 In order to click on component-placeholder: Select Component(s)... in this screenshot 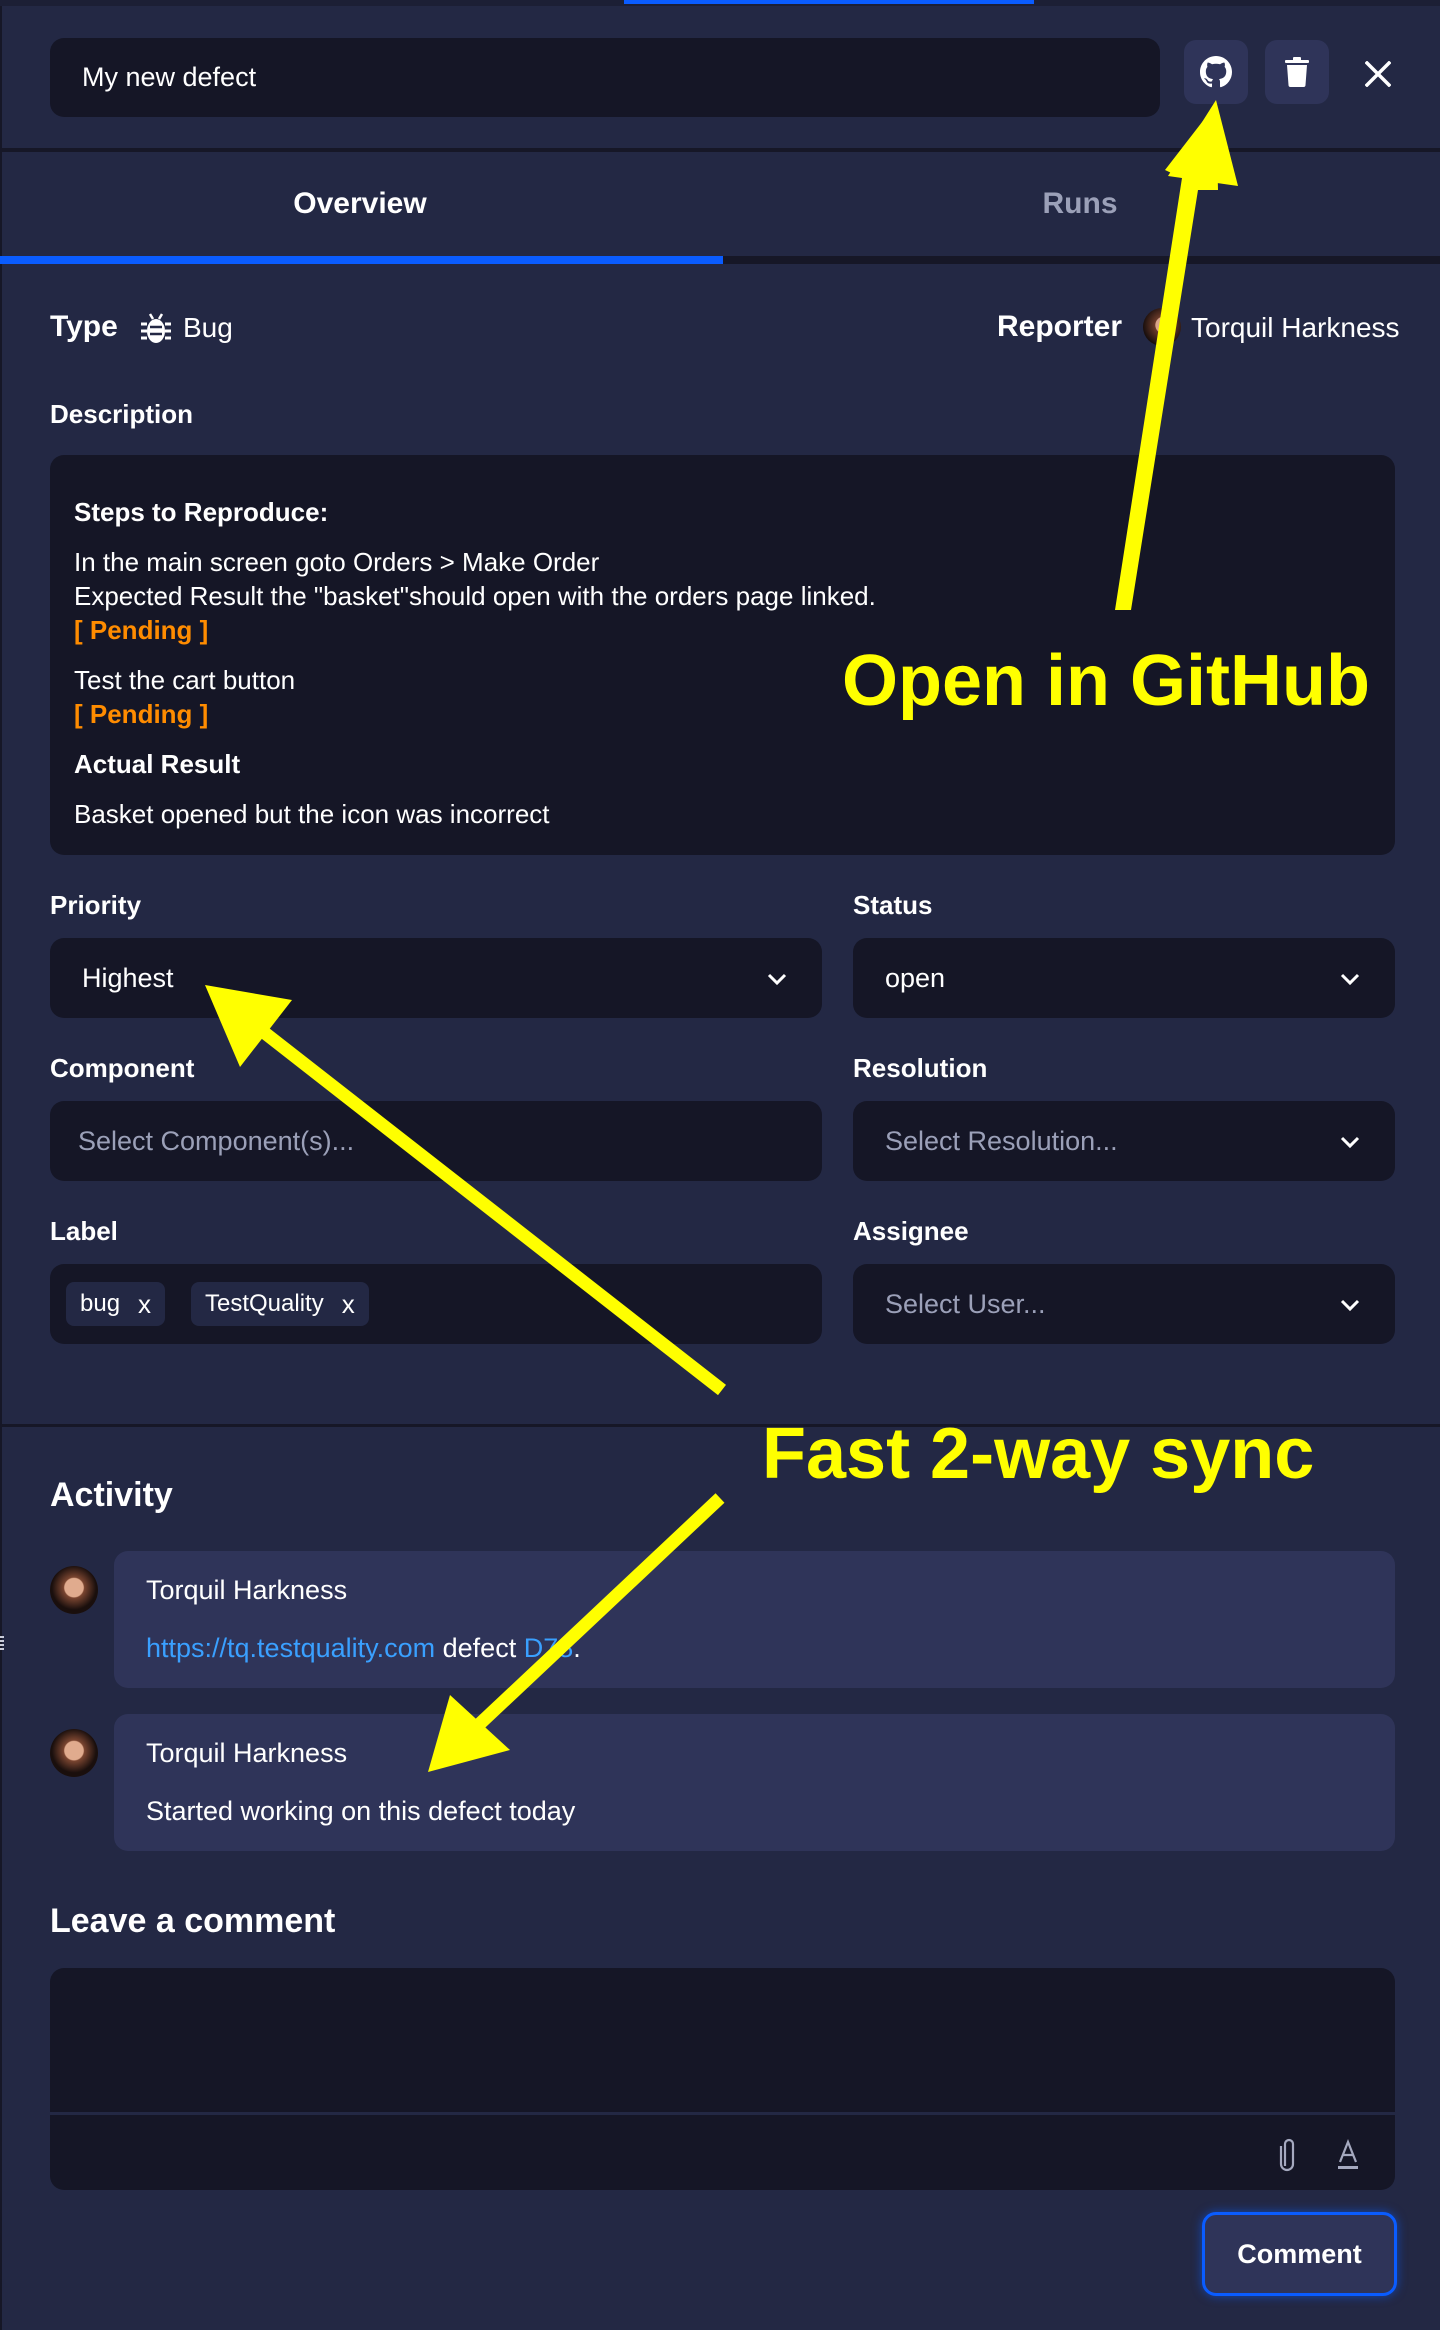, I will do `click(216, 1140)`.